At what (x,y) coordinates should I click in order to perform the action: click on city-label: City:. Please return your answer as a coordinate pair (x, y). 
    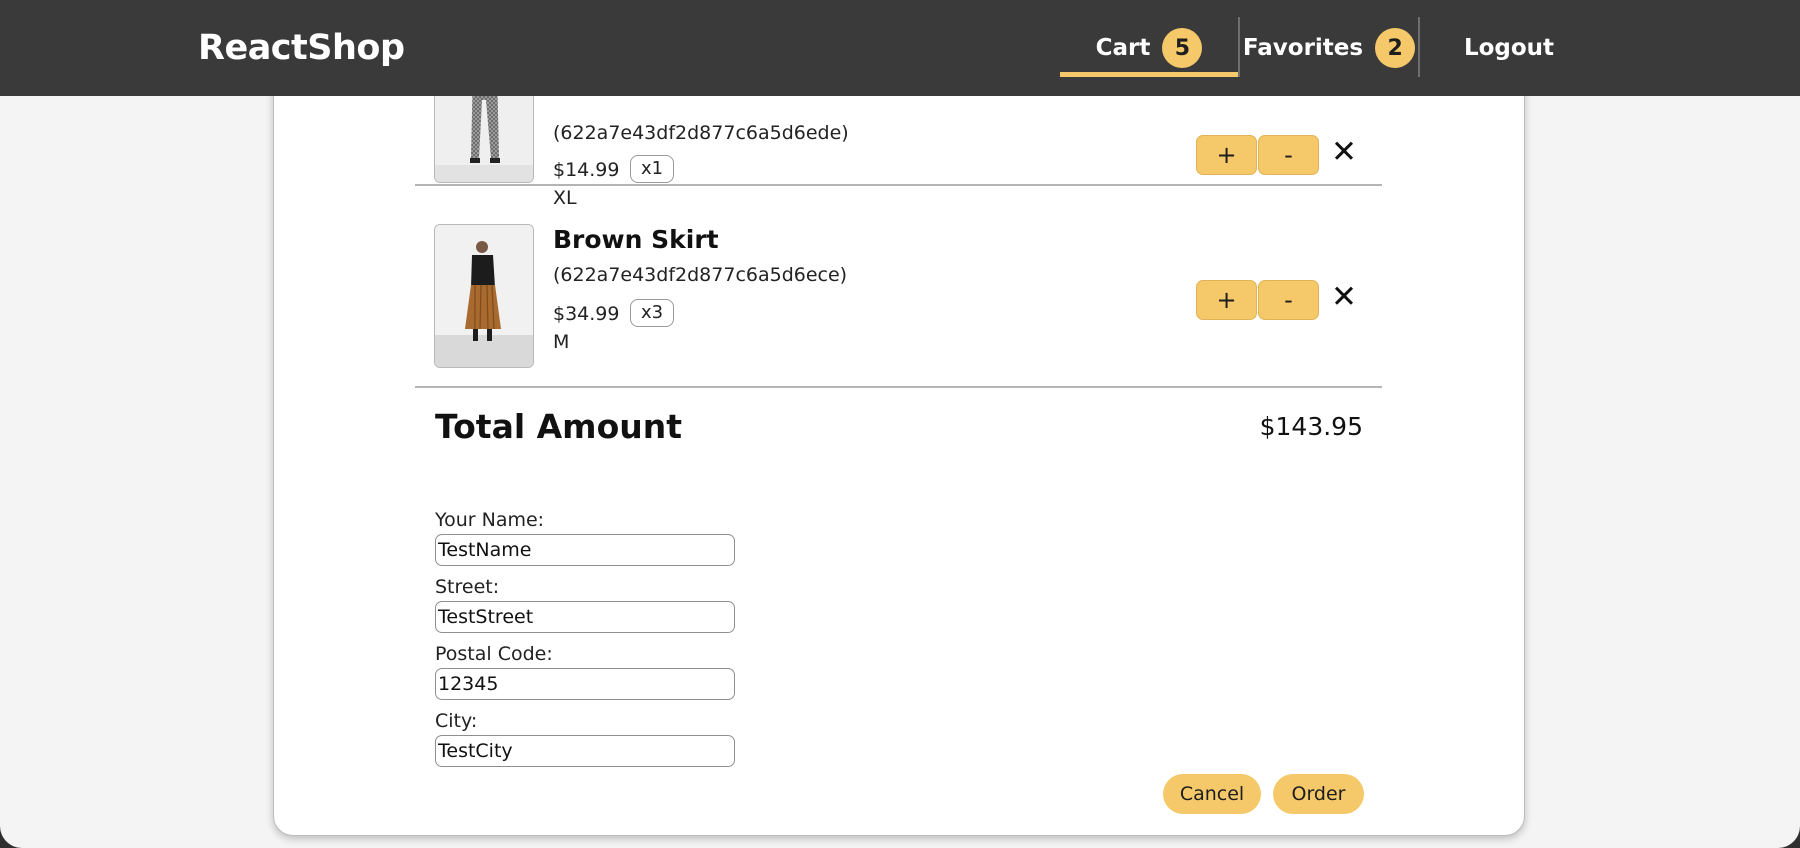
    Looking at the image, I should click on (456, 721).